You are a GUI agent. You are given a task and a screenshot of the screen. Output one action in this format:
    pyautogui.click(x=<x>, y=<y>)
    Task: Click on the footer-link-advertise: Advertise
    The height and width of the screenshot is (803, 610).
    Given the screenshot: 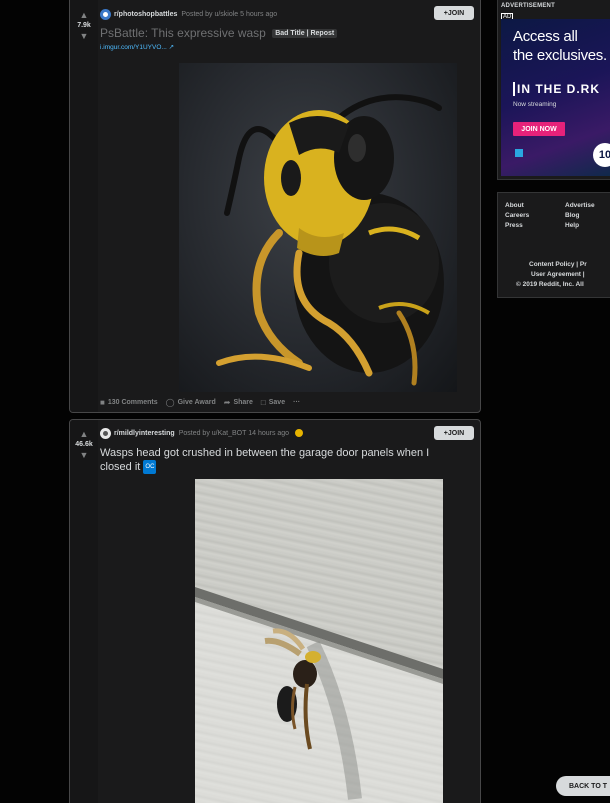 What is the action you would take?
    pyautogui.click(x=580, y=206)
    